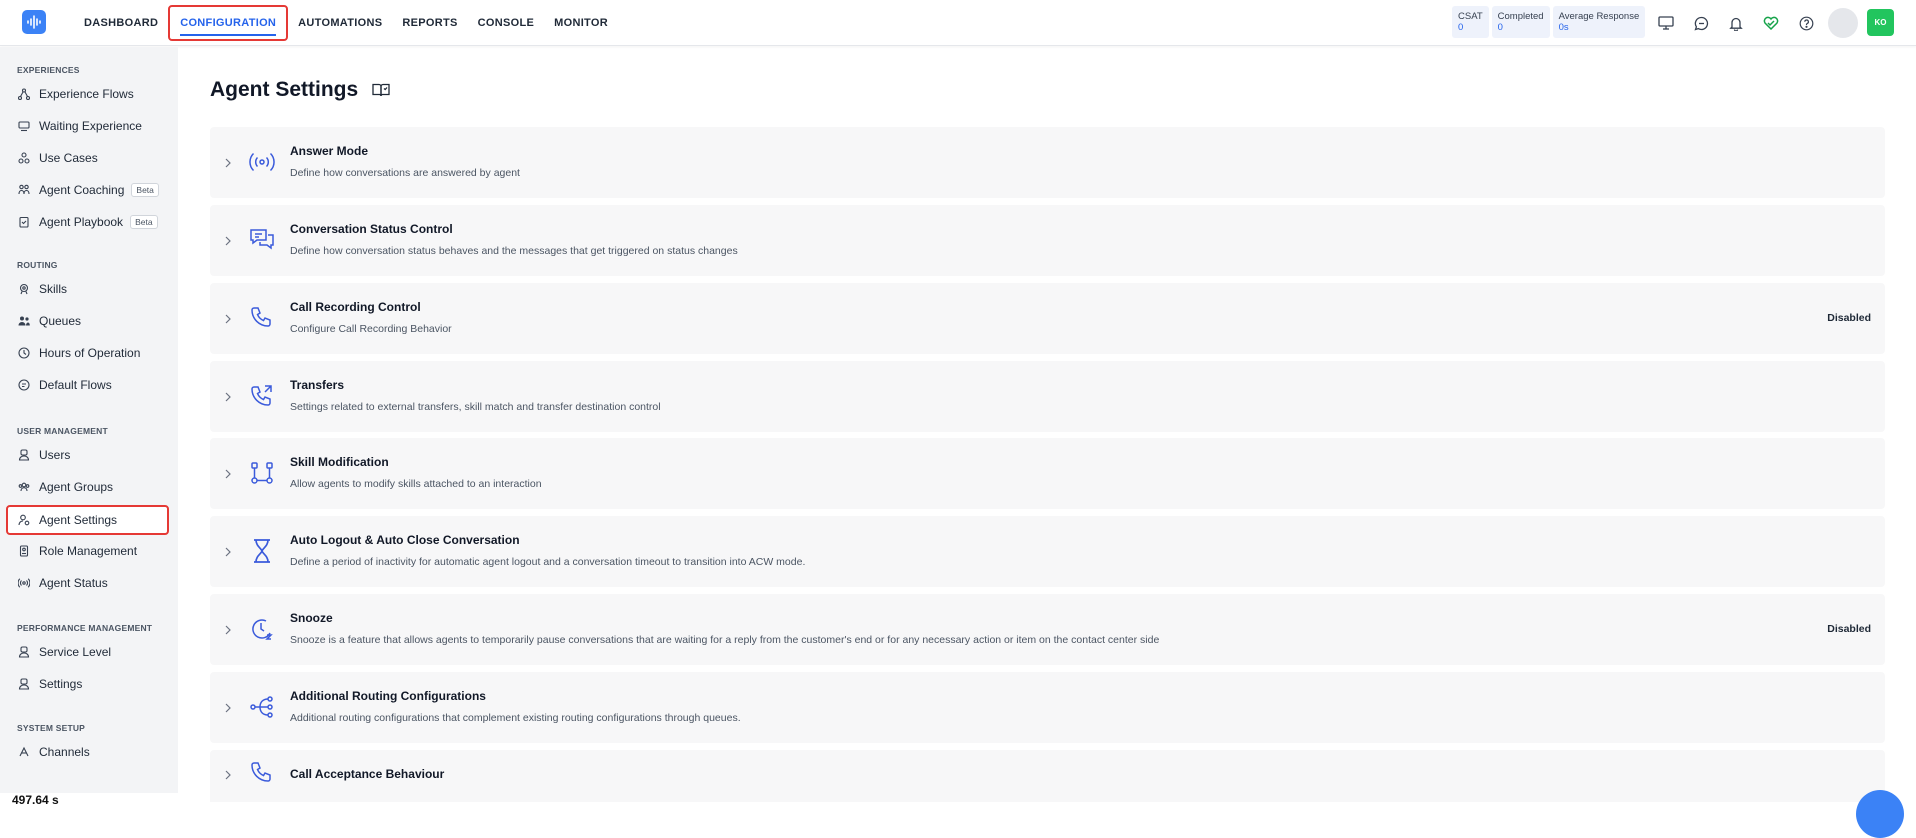 This screenshot has width=1916, height=838. I want to click on skill-graph-icon, so click(262, 473).